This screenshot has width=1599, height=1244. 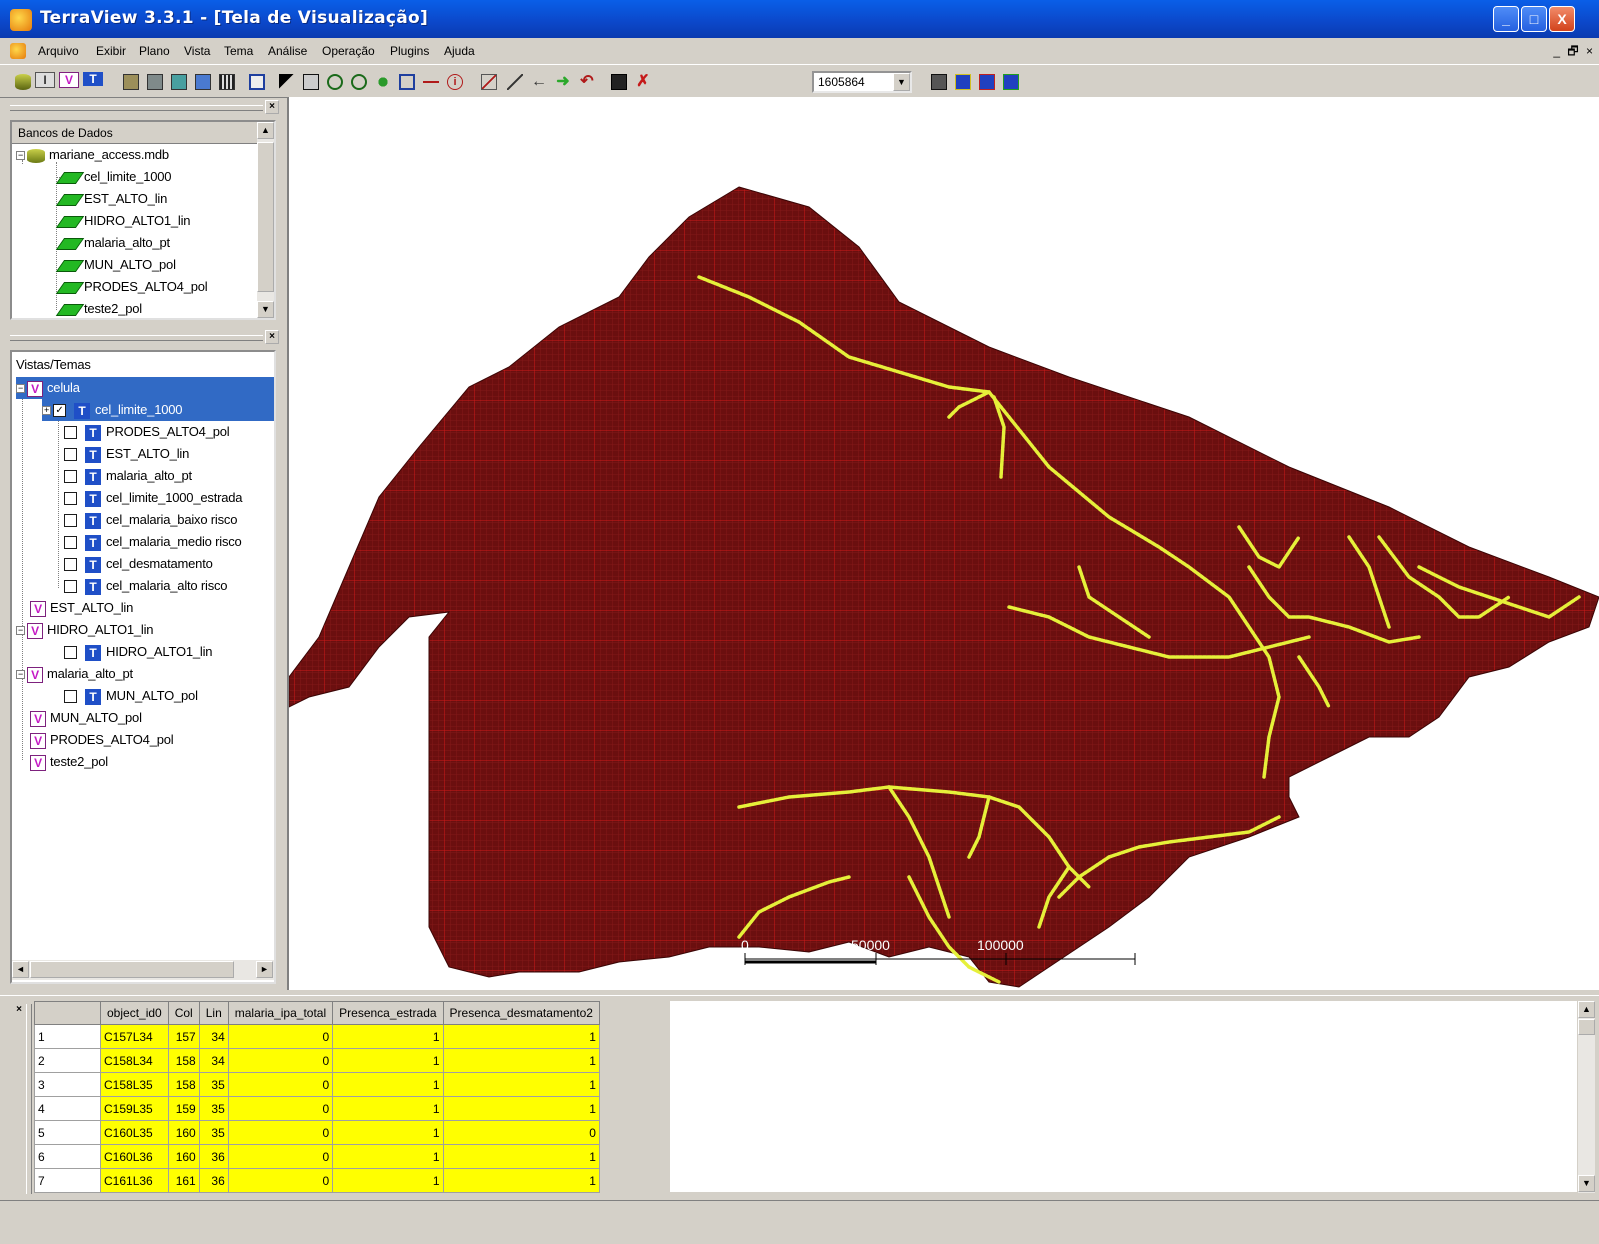 I want to click on layer-item: HIDRO_ALTO1_lin, so click(x=123, y=221).